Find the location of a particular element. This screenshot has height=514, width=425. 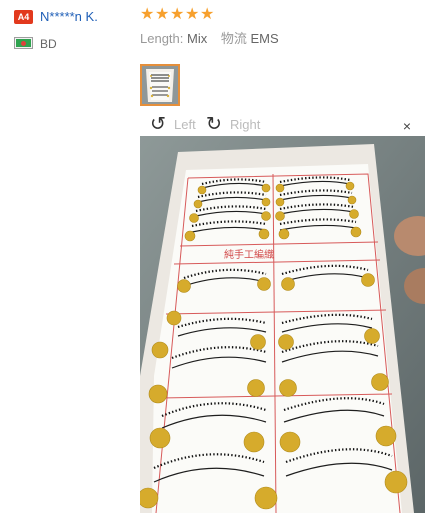

rotate-right-button: Right is located at coordinates (245, 125).